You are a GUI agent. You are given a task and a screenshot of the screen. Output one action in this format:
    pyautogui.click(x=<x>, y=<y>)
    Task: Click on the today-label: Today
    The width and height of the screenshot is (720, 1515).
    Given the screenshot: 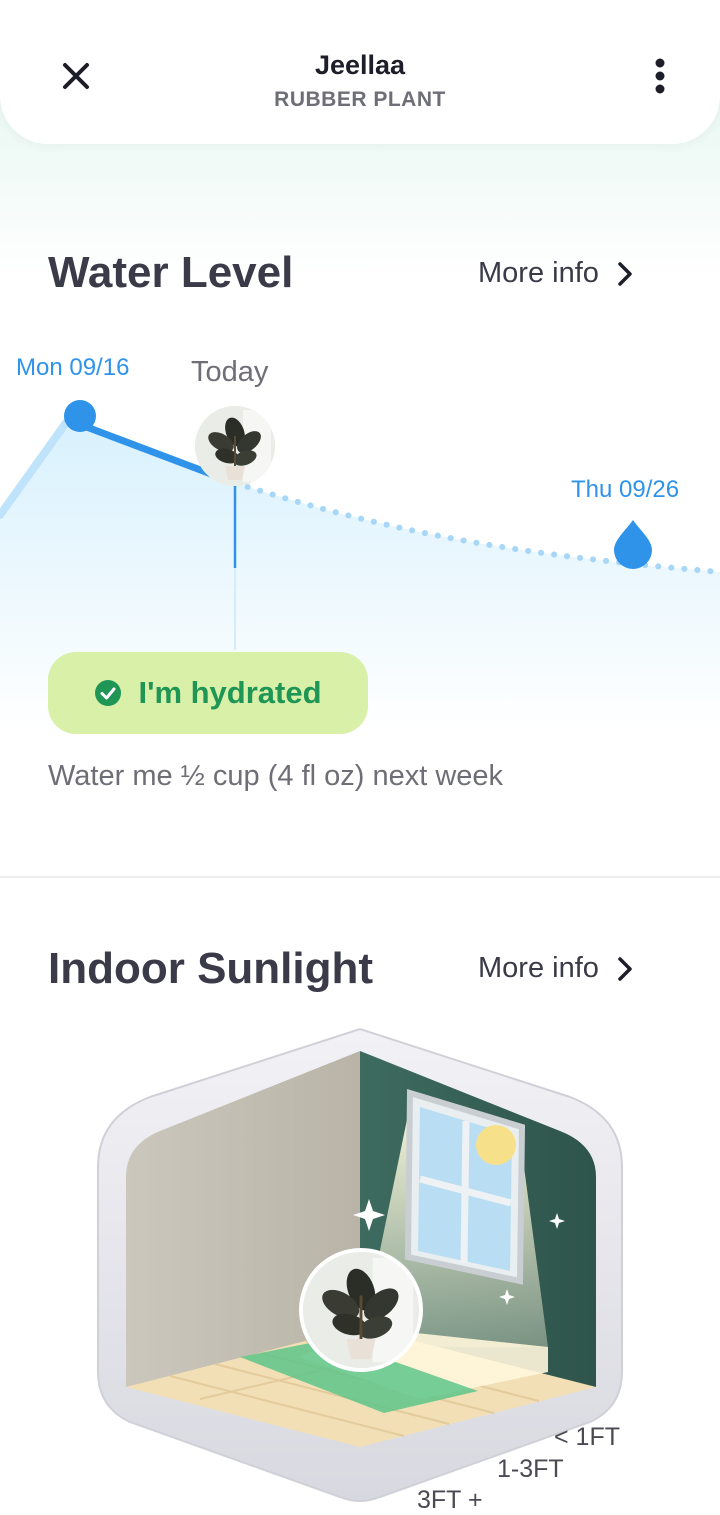 What is the action you would take?
    pyautogui.click(x=230, y=372)
    